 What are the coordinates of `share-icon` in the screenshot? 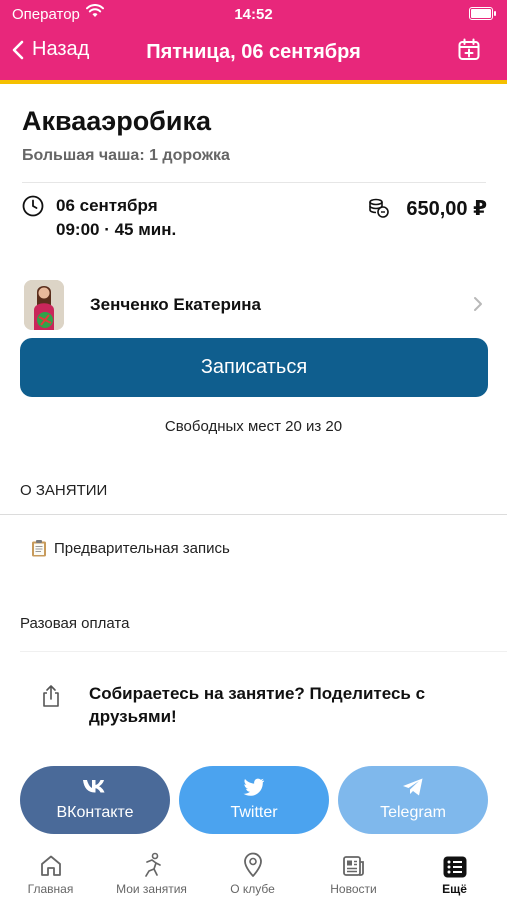 It's located at (51, 698).